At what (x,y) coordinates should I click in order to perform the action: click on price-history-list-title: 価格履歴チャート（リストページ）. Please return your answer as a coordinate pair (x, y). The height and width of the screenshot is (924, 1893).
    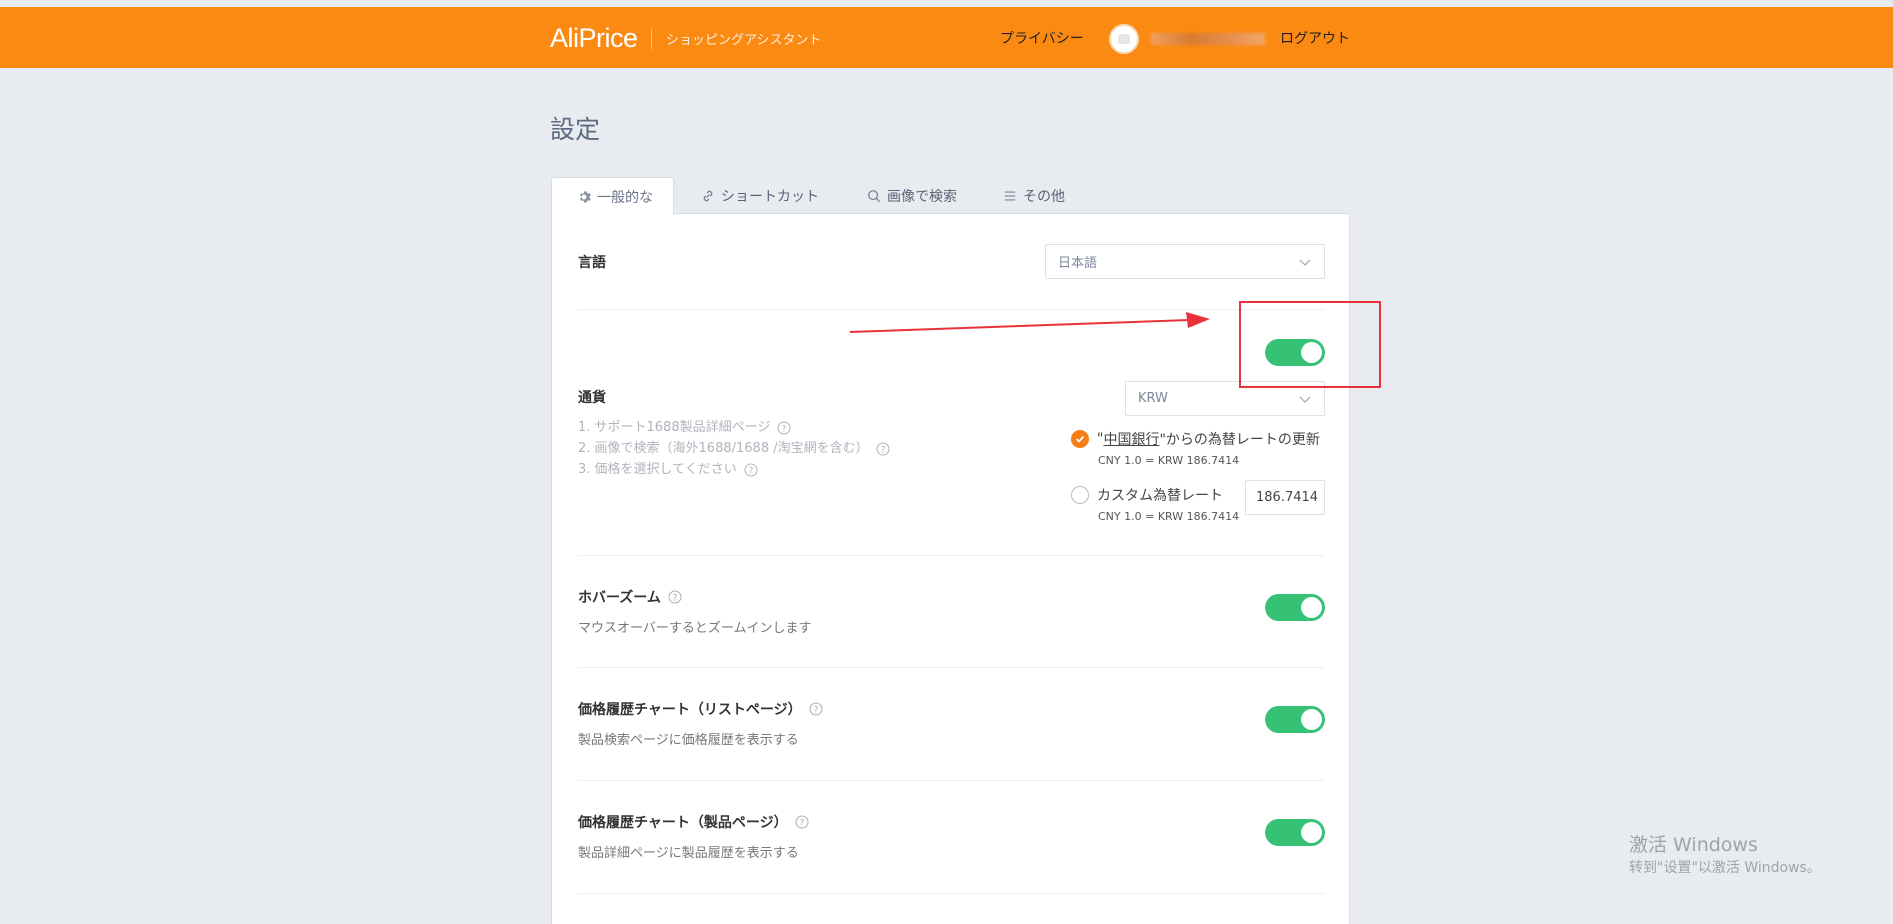
    Looking at the image, I should click on (690, 710).